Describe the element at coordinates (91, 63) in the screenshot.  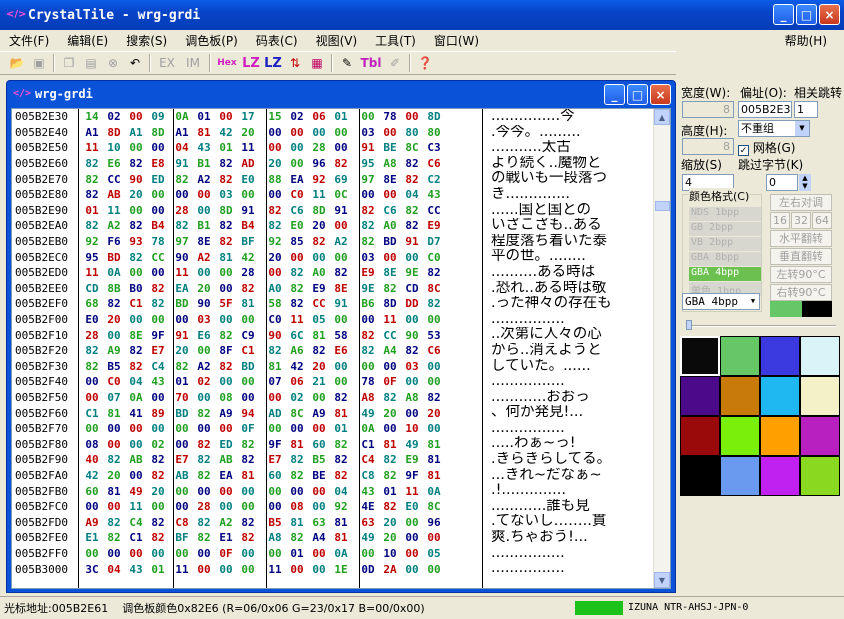
I see `paste-icon: ▤` at that location.